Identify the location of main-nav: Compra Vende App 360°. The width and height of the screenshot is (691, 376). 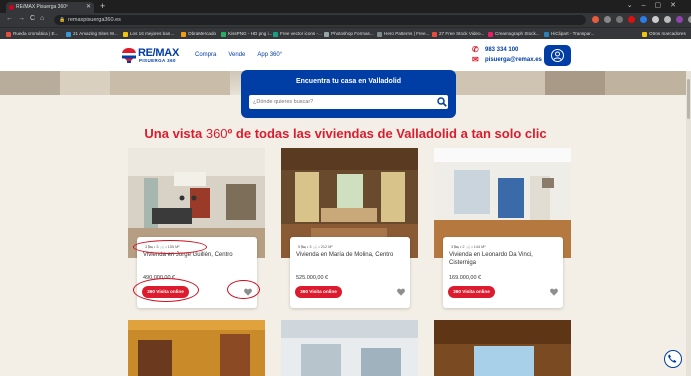
(238, 55).